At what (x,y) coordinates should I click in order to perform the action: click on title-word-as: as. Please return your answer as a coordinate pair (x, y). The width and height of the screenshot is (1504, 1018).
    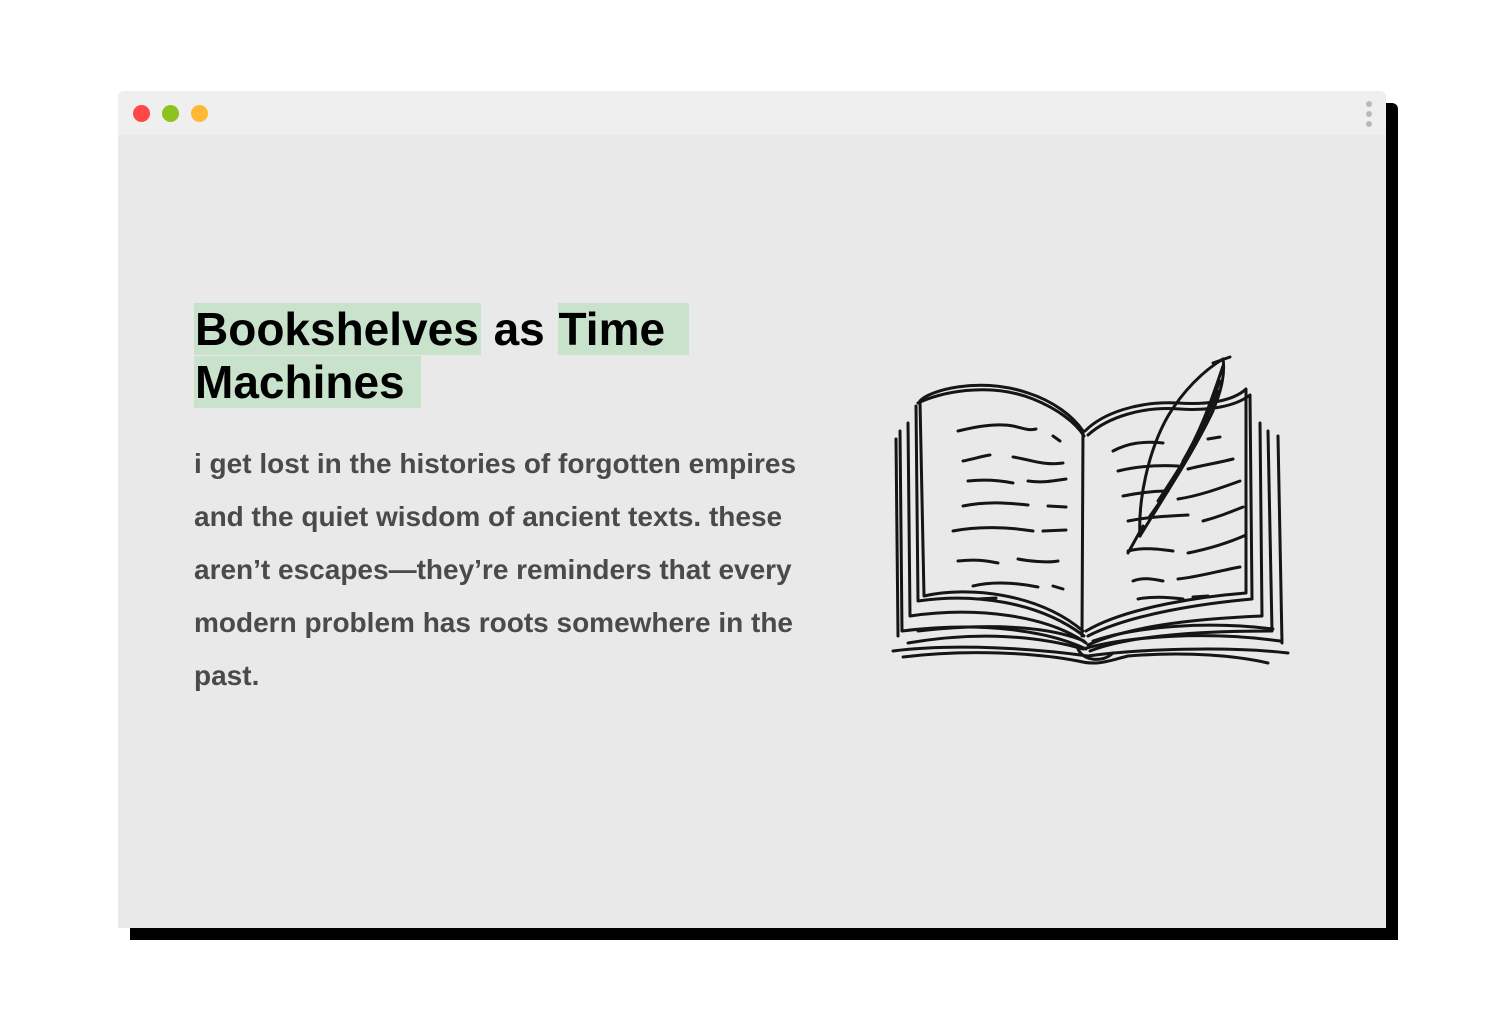
    Looking at the image, I should click on (519, 329).